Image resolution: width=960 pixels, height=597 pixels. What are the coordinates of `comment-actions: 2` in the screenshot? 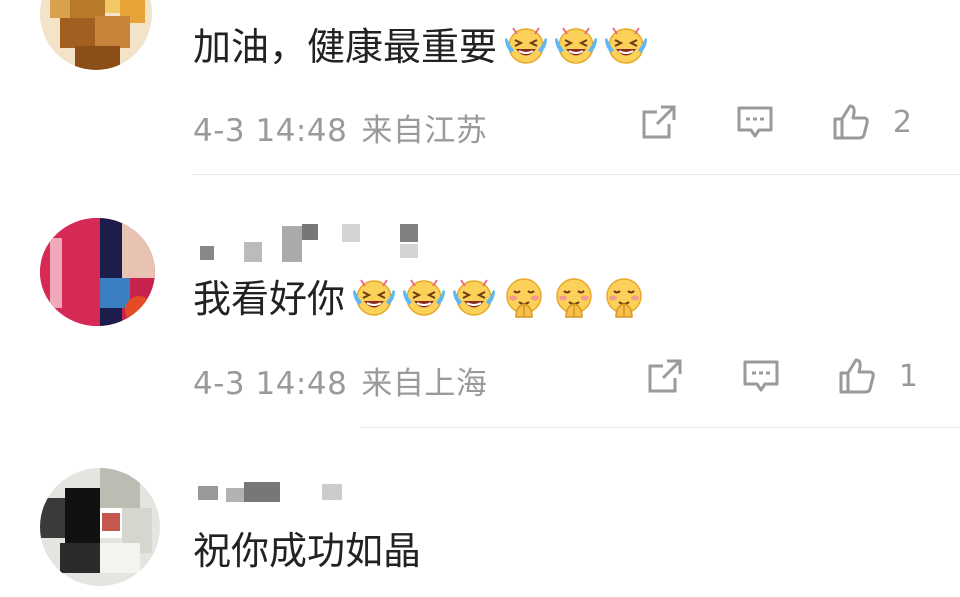 It's located at (747, 122).